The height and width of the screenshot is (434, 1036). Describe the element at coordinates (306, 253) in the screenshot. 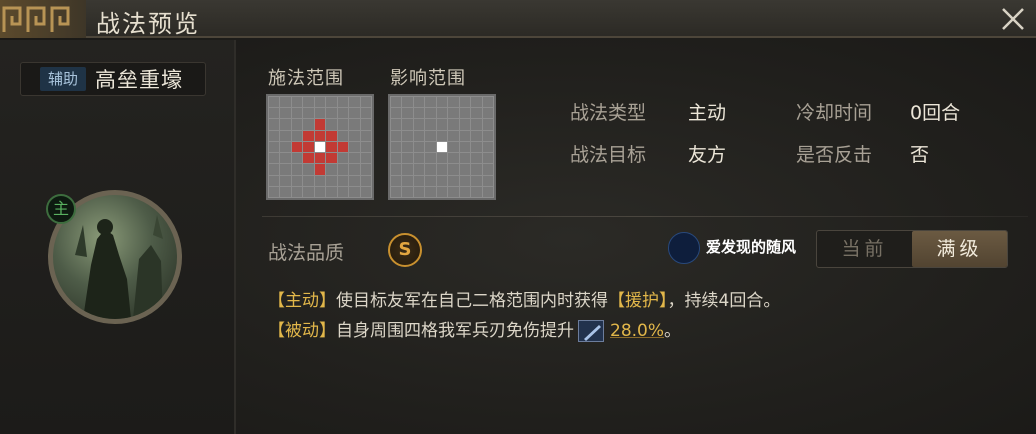

I see `quality-label: 战法品质` at that location.